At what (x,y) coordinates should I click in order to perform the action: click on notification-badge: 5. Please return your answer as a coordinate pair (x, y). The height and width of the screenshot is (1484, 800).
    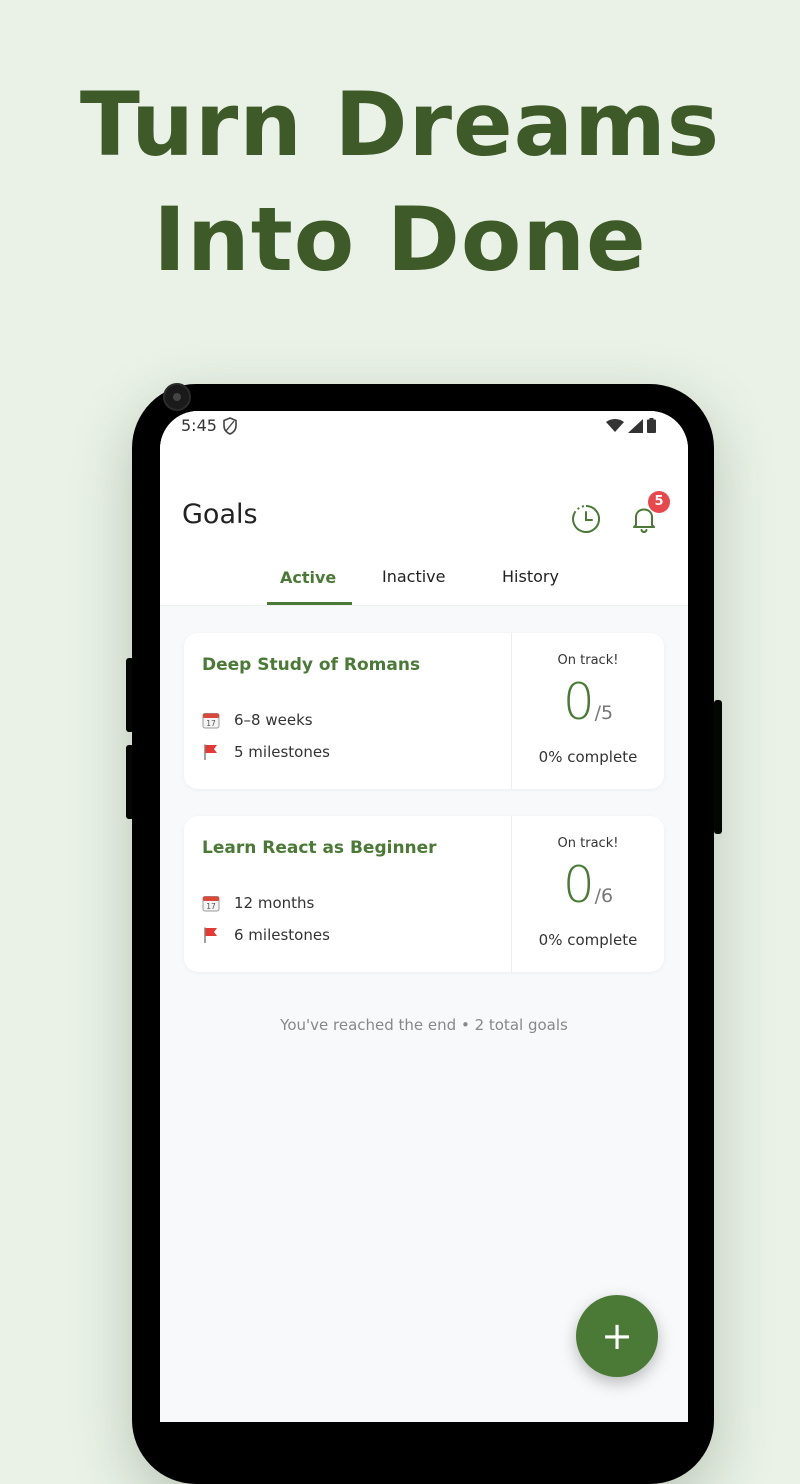
    Looking at the image, I should click on (659, 502).